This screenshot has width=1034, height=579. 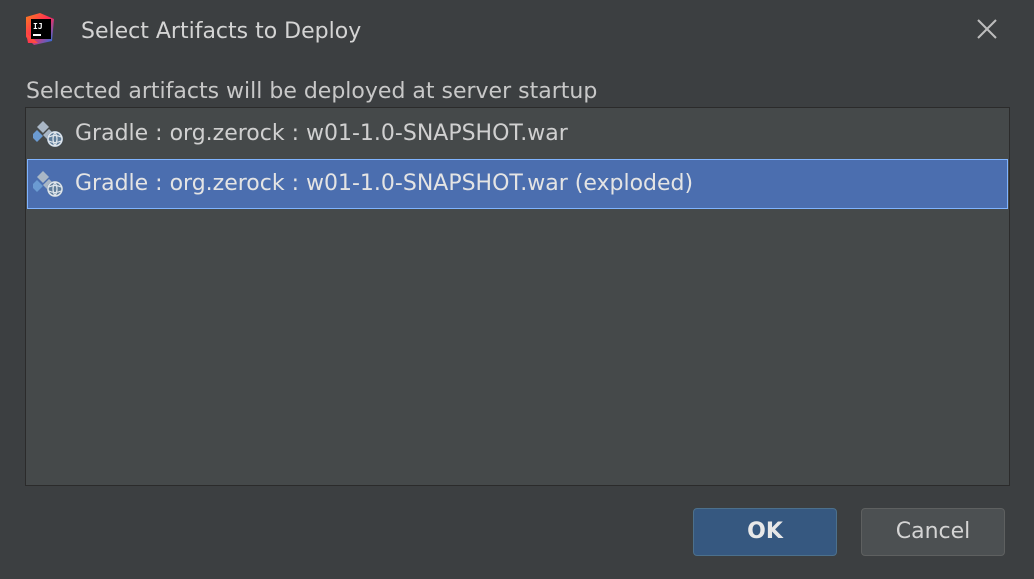 What do you see at coordinates (221, 31) in the screenshot?
I see `dialog-title: Select Artifacts to Deploy` at bounding box center [221, 31].